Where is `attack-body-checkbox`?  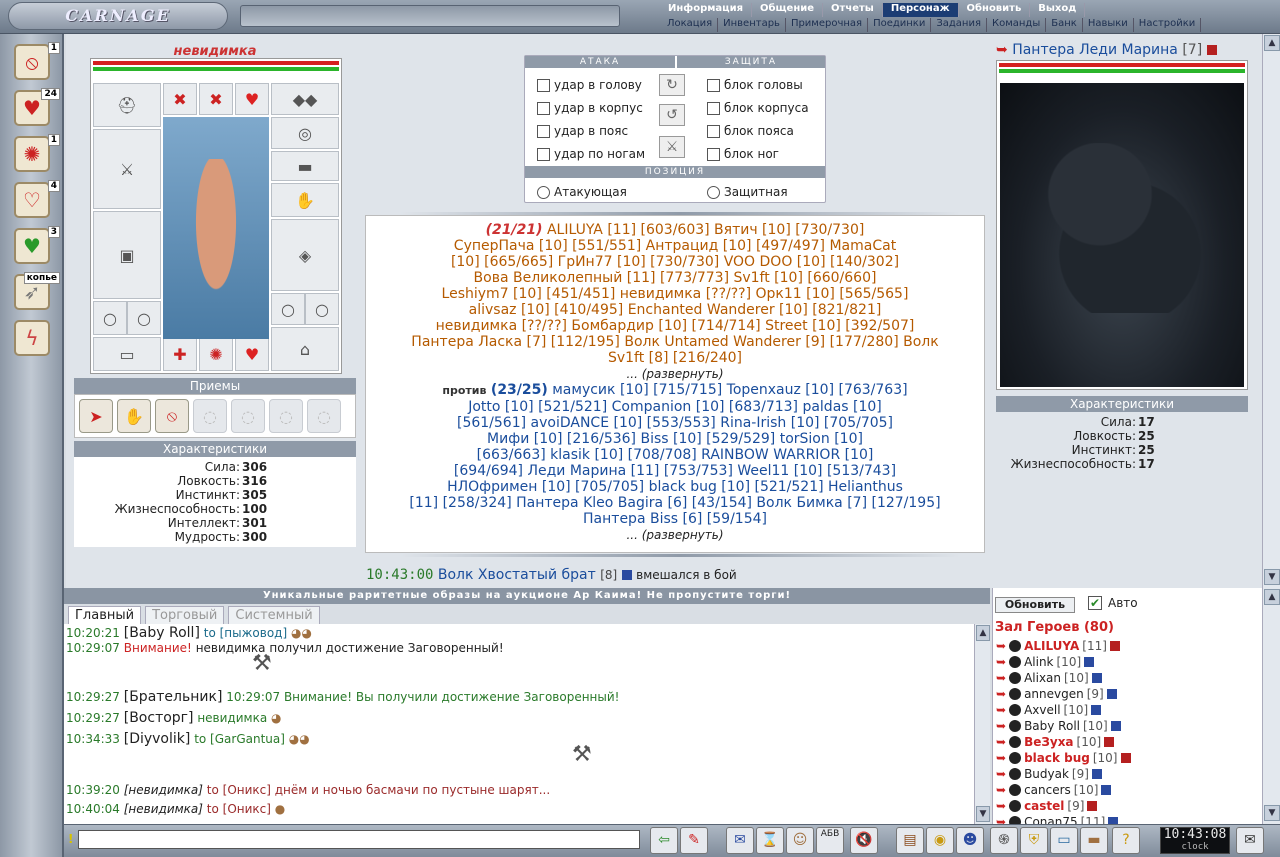
attack-body-checkbox is located at coordinates (543, 108).